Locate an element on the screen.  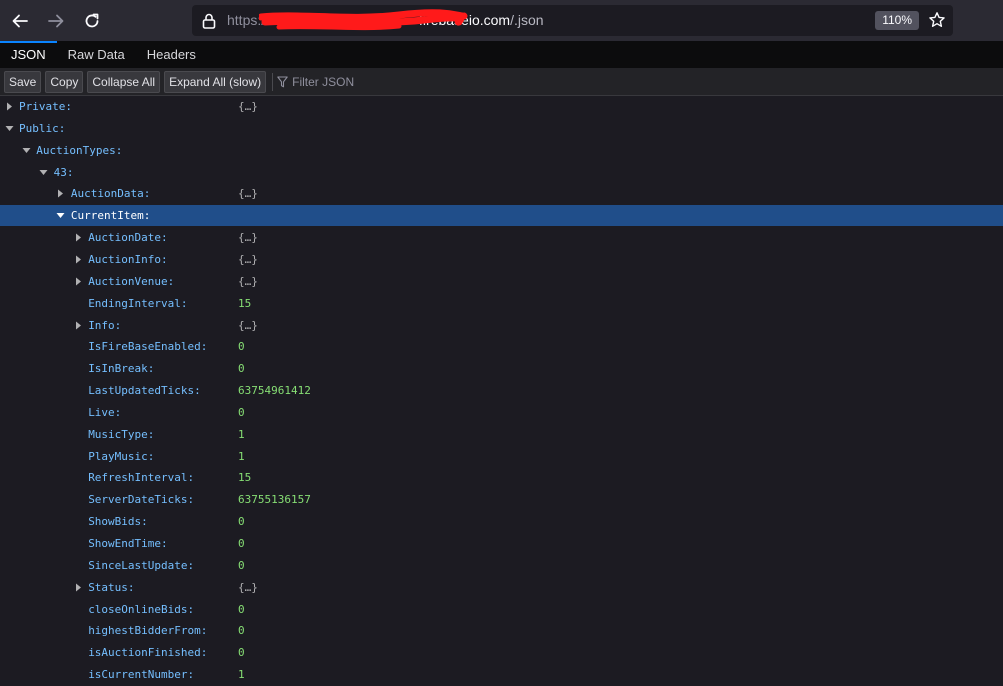
tree-key: ShowEndTime: is located at coordinates (128, 543).